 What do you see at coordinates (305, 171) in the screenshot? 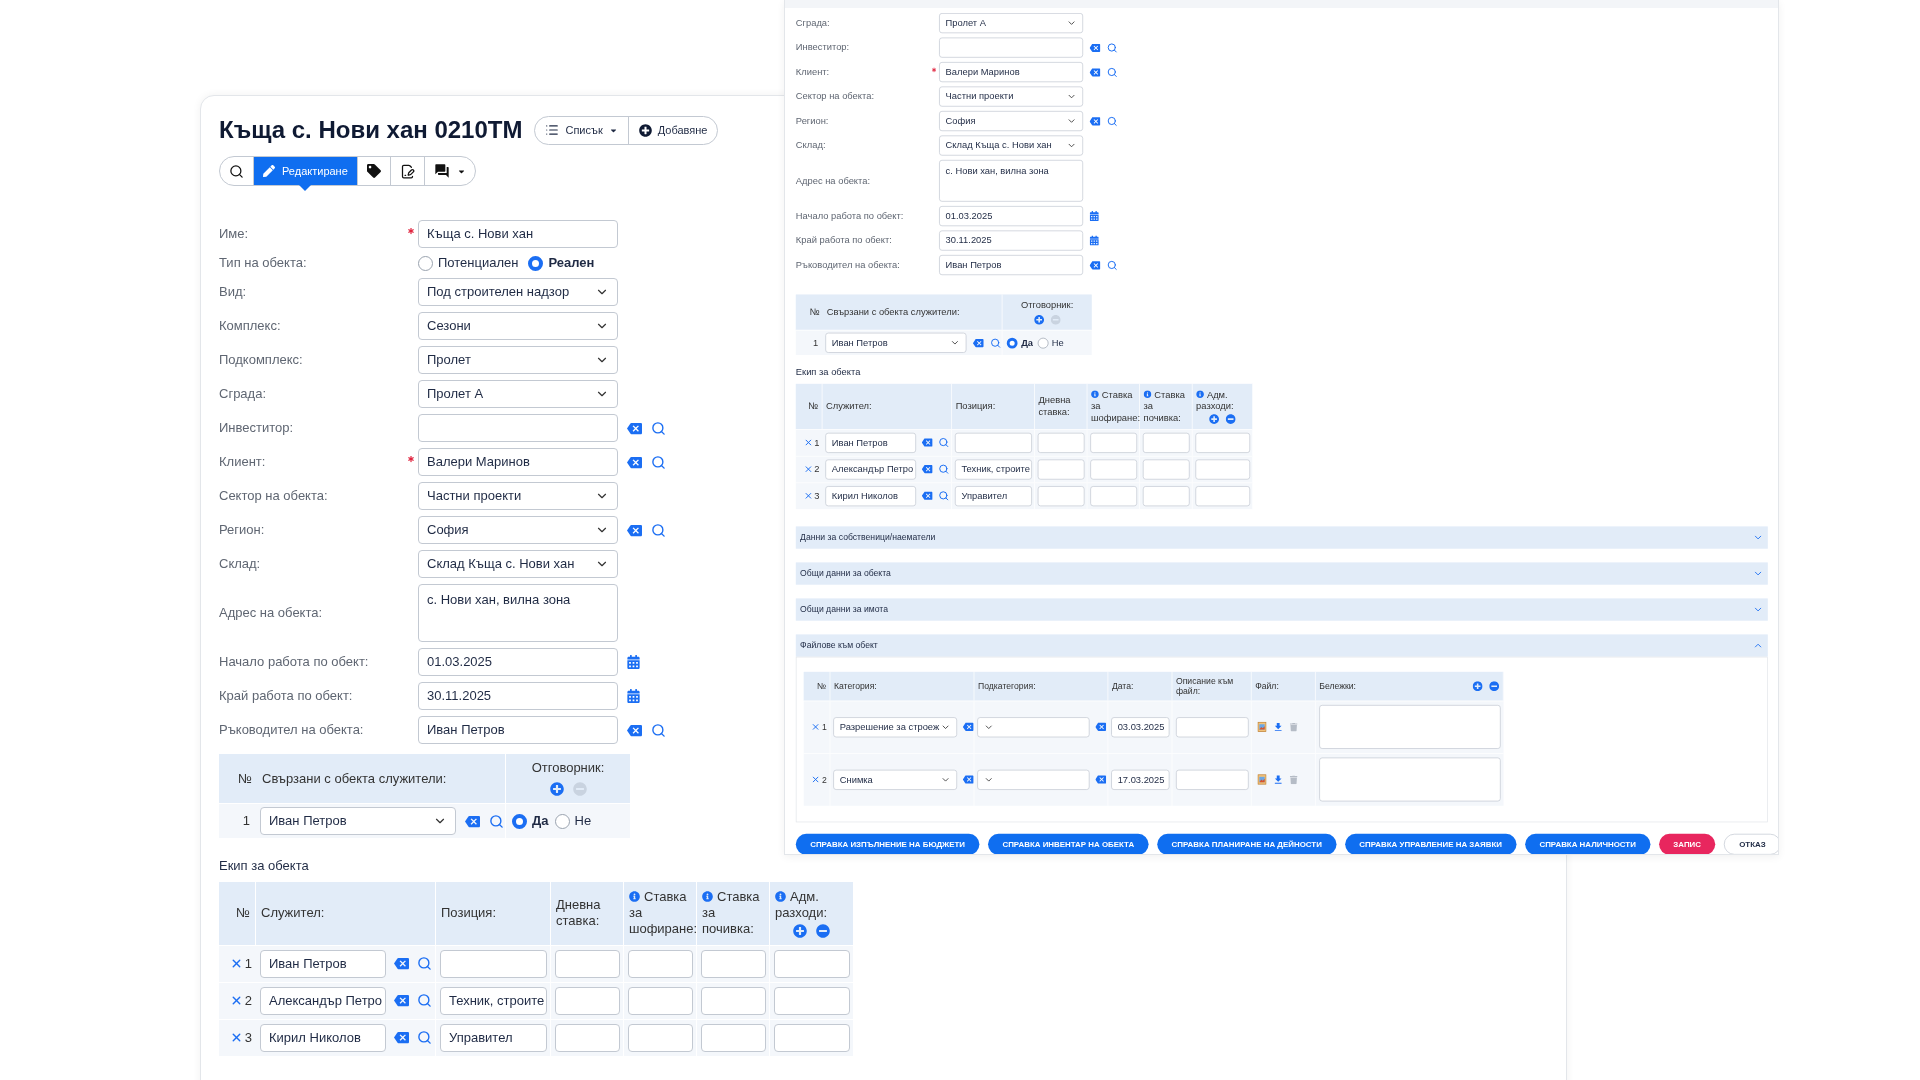
I see `edit-tab: Редактиране` at bounding box center [305, 171].